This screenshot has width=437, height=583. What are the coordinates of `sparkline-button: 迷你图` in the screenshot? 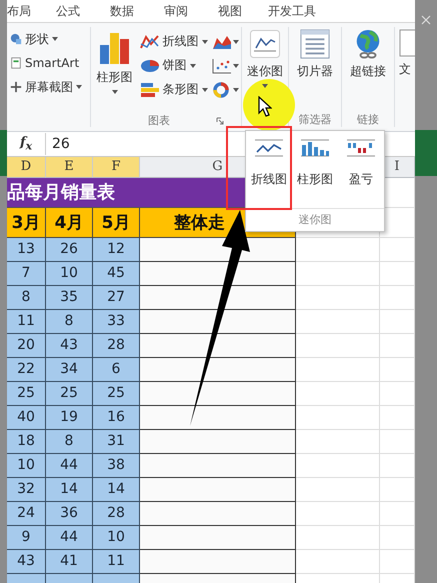 It's located at (265, 58).